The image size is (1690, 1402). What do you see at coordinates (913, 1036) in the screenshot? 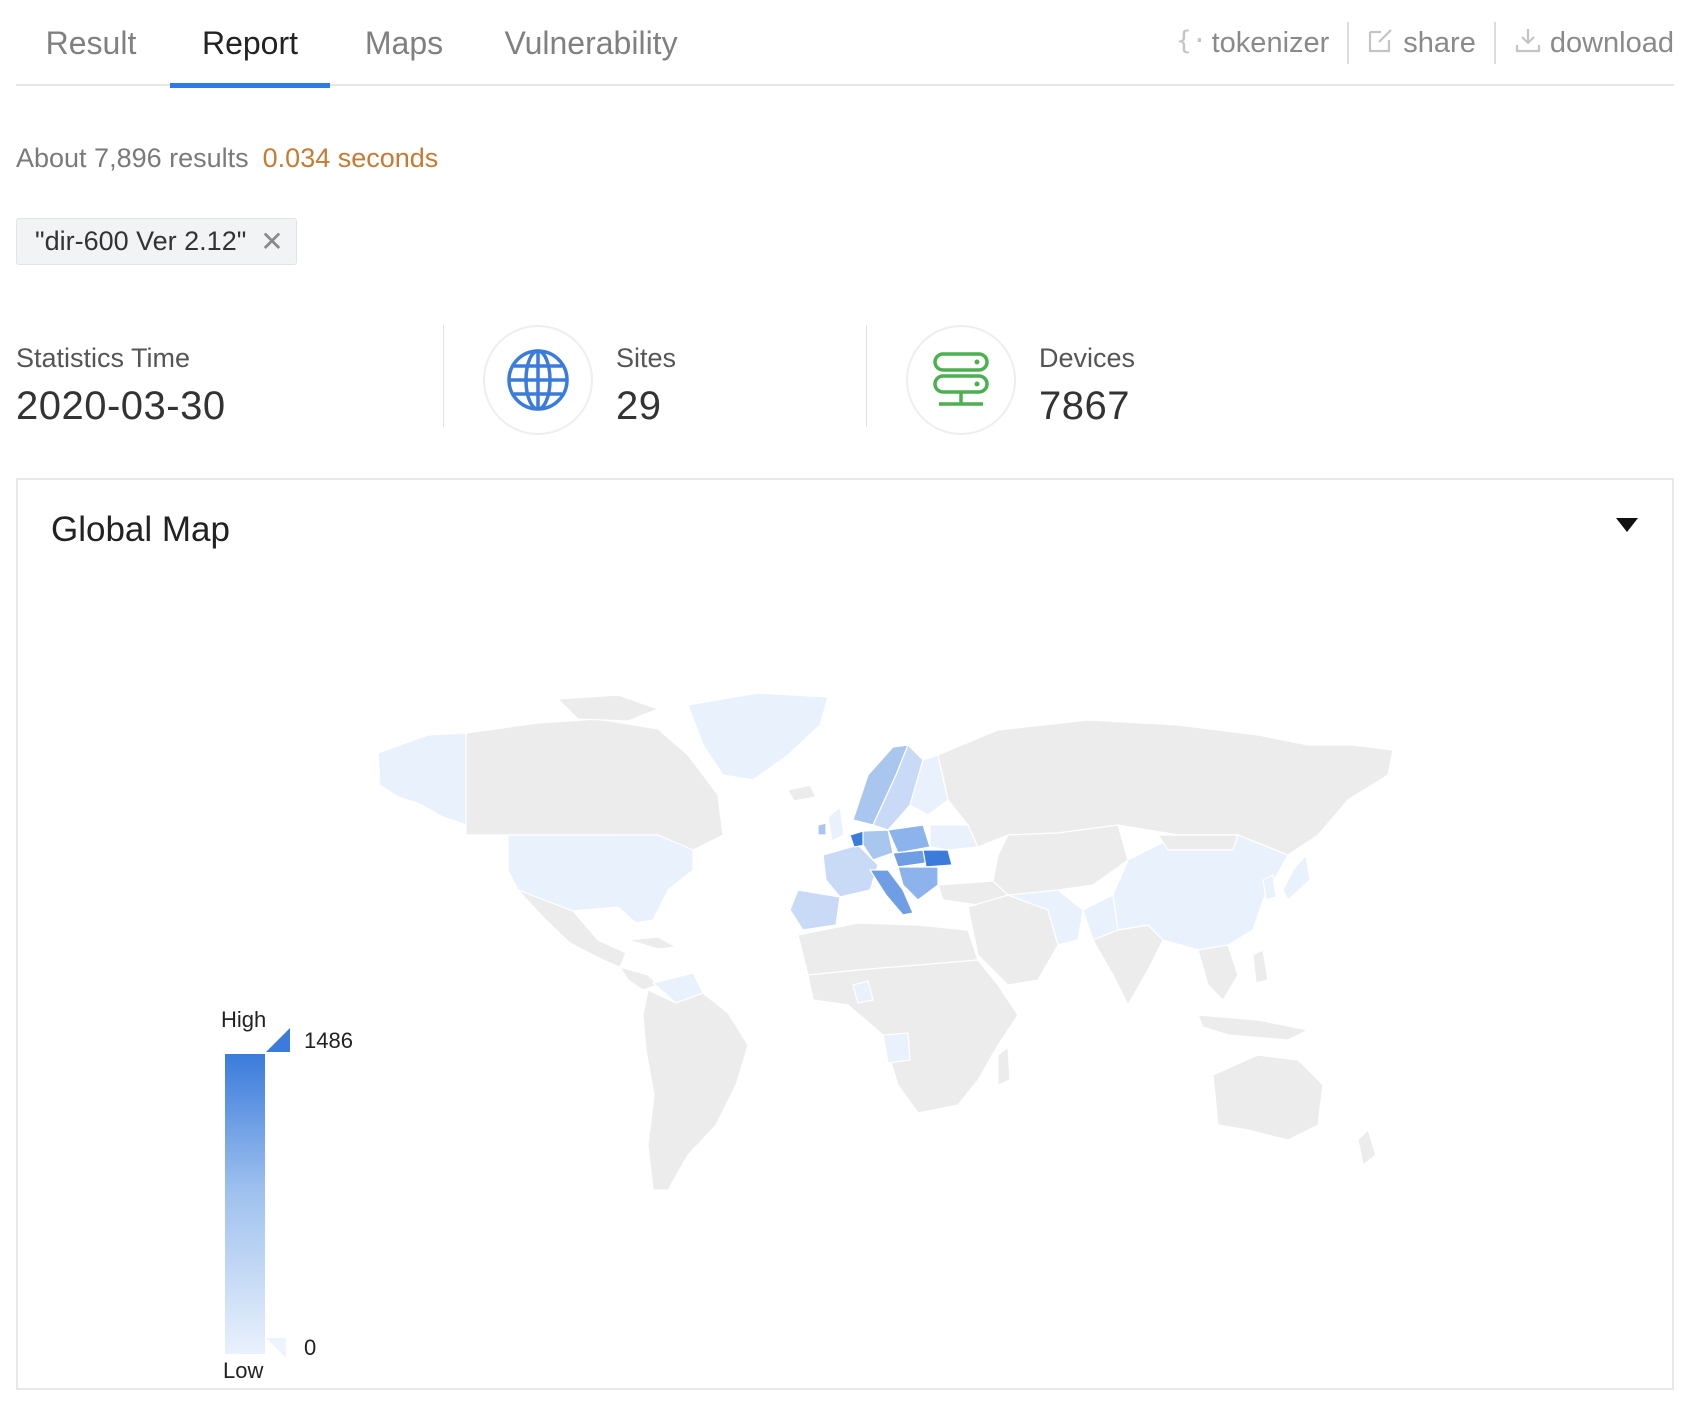
I see `region-africa` at bounding box center [913, 1036].